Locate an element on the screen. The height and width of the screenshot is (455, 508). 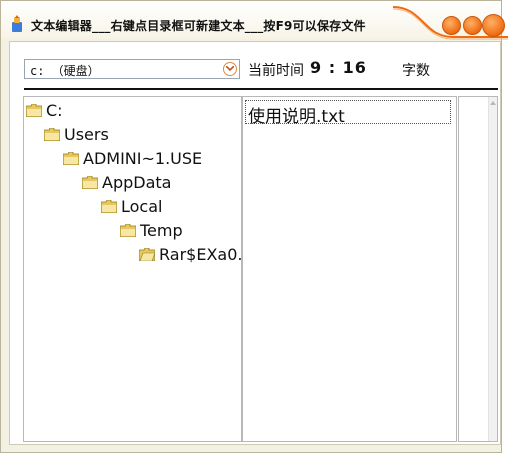
scroll-up-icon is located at coordinates (493, 103).